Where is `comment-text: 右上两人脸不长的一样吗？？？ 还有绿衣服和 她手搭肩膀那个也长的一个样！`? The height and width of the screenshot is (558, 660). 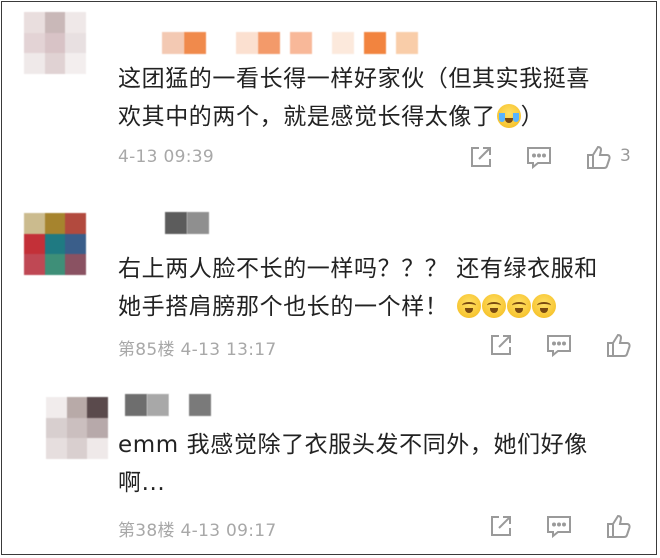
comment-text: 右上两人脸不长的一样吗？？？ 还有绿衣服和 她手搭肩膀那个也长的一个样！ is located at coordinates (373, 288).